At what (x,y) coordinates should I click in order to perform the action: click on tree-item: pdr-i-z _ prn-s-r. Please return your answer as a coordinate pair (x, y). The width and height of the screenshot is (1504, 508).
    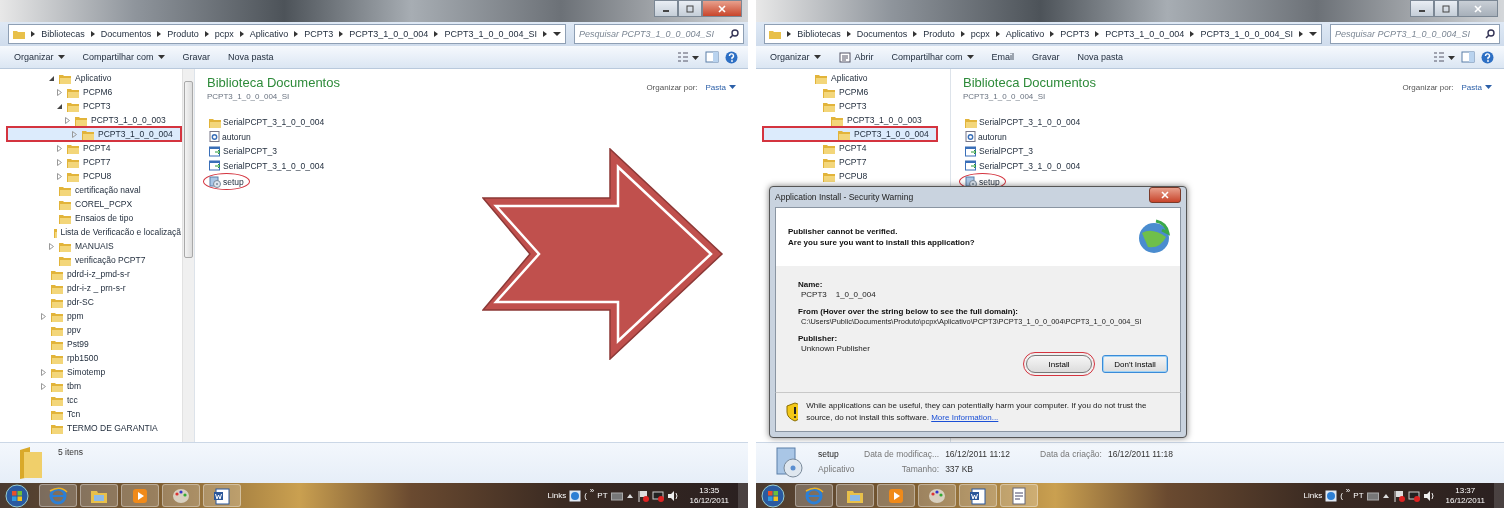
    Looking at the image, I should click on (90, 288).